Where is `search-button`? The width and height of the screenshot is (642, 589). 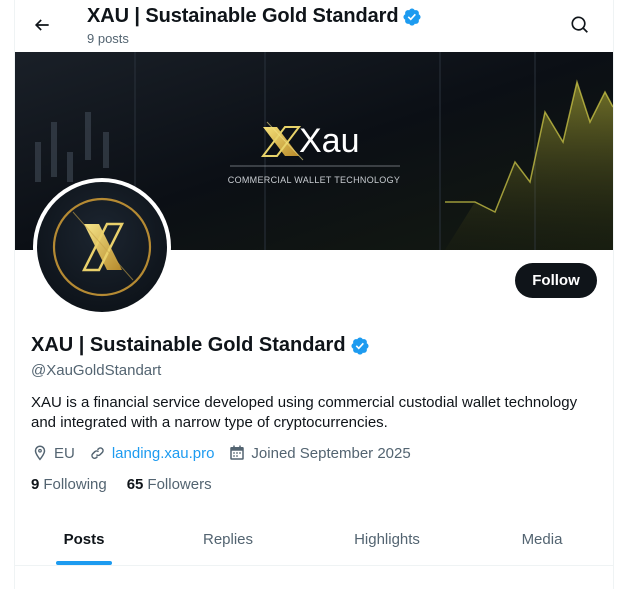
search-button is located at coordinates (580, 25).